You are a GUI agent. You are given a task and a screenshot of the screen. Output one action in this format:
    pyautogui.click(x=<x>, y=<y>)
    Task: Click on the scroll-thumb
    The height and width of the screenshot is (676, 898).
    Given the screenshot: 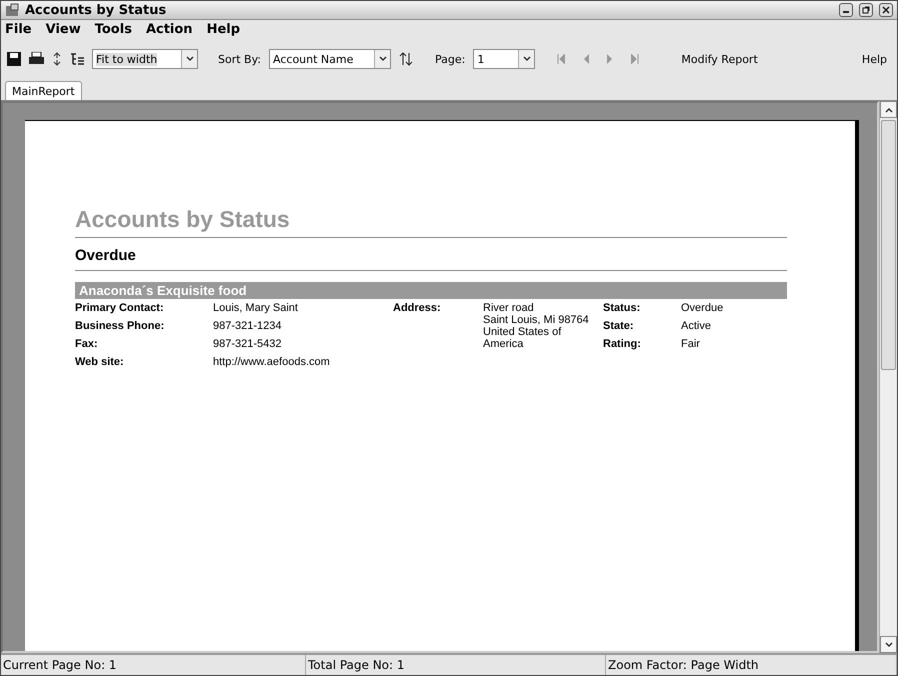 What is the action you would take?
    pyautogui.click(x=888, y=245)
    